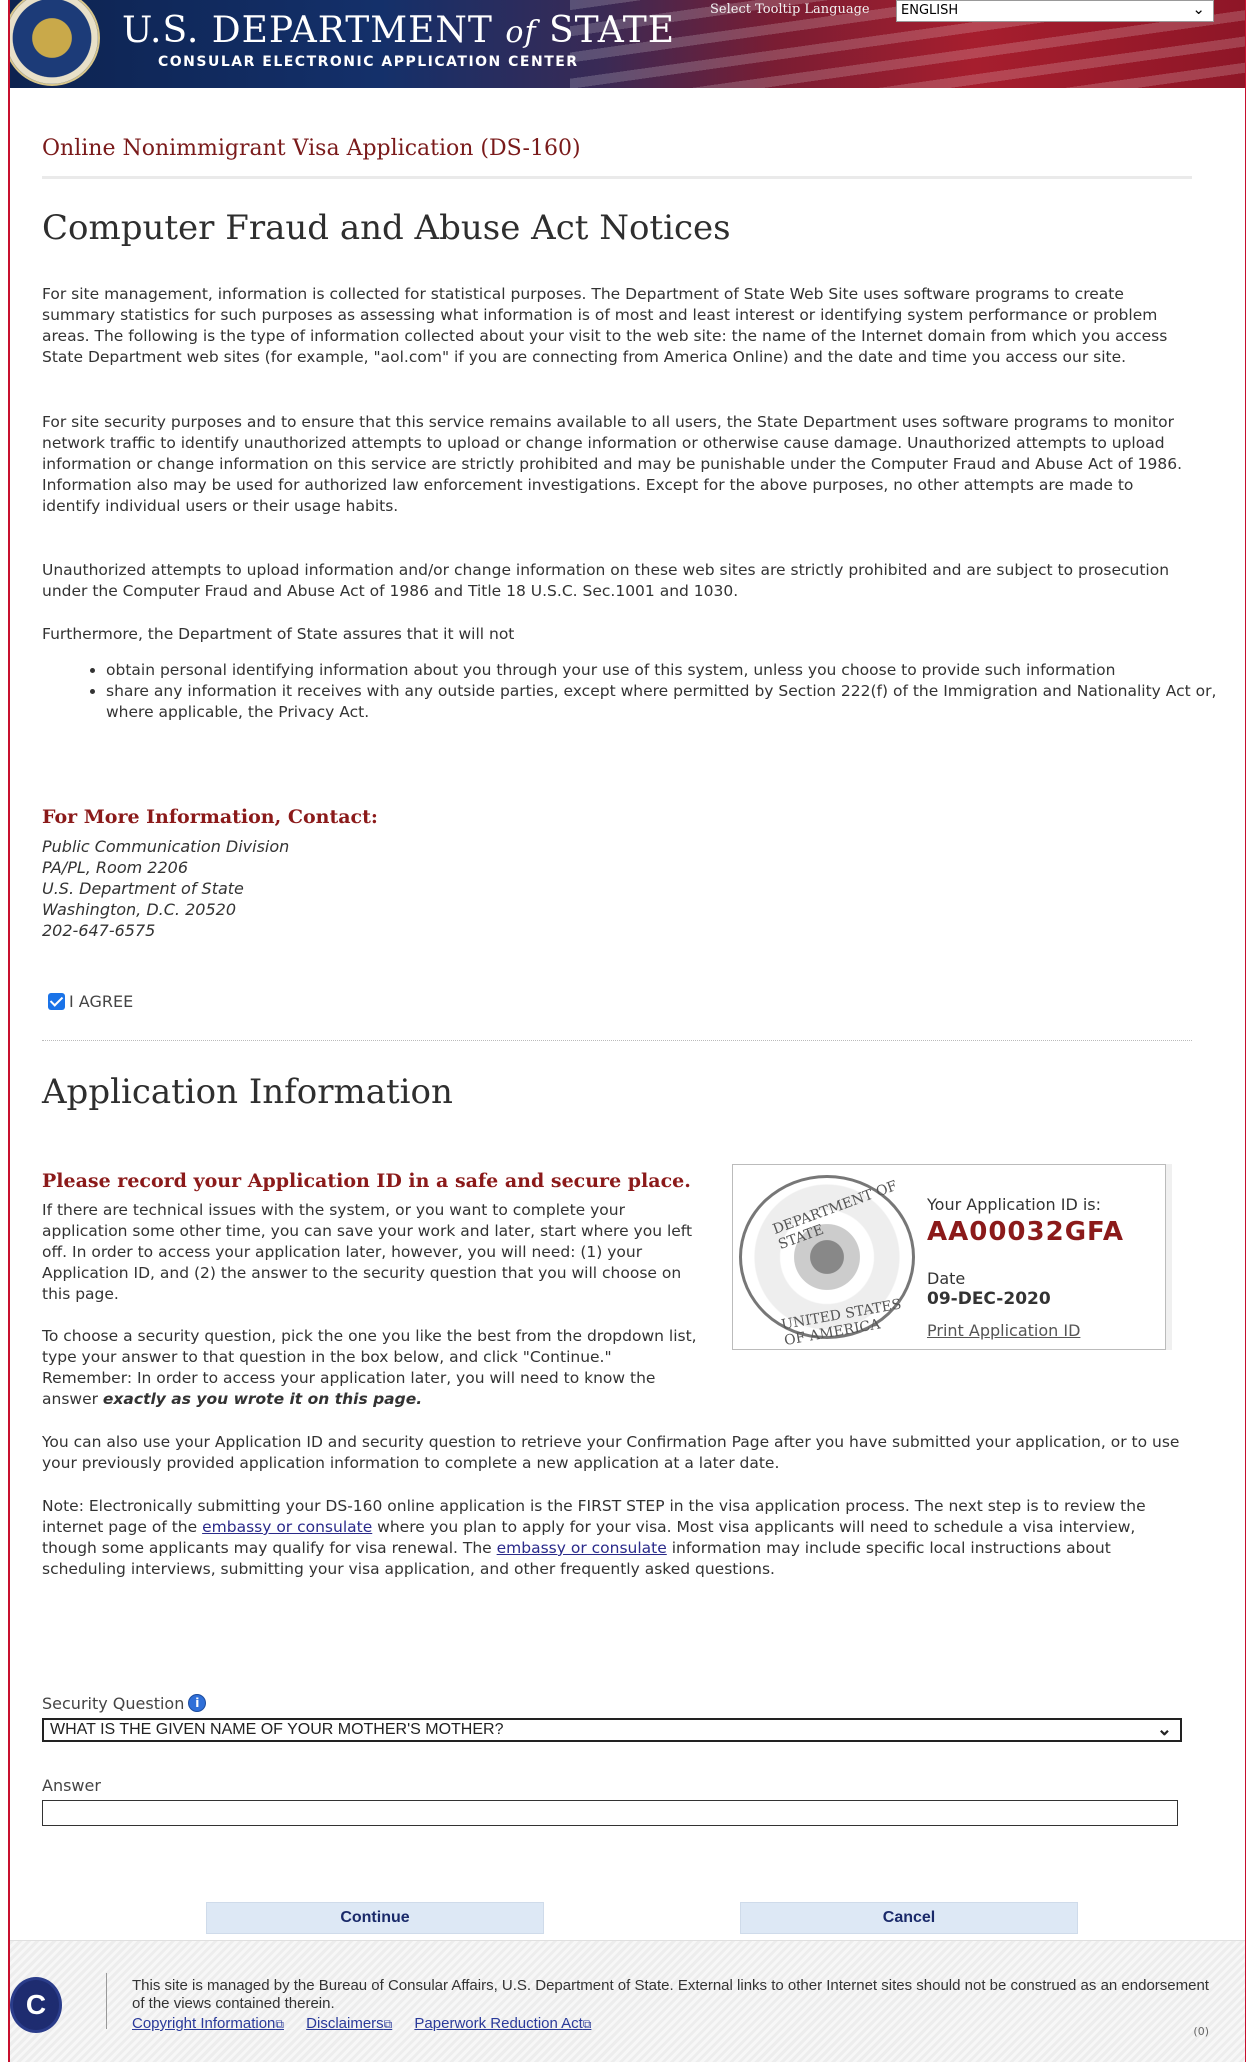  I want to click on department-title: U.S. DEPARTMENT of STATE, so click(398, 30).